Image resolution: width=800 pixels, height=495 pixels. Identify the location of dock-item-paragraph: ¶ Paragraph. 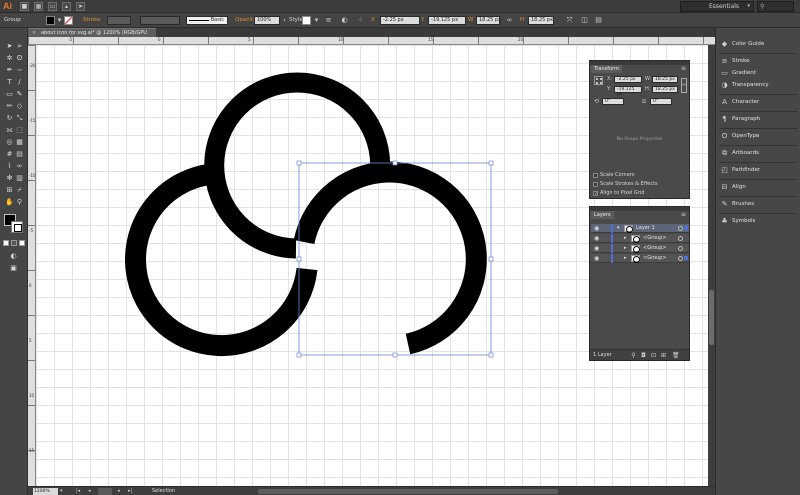
(758, 121).